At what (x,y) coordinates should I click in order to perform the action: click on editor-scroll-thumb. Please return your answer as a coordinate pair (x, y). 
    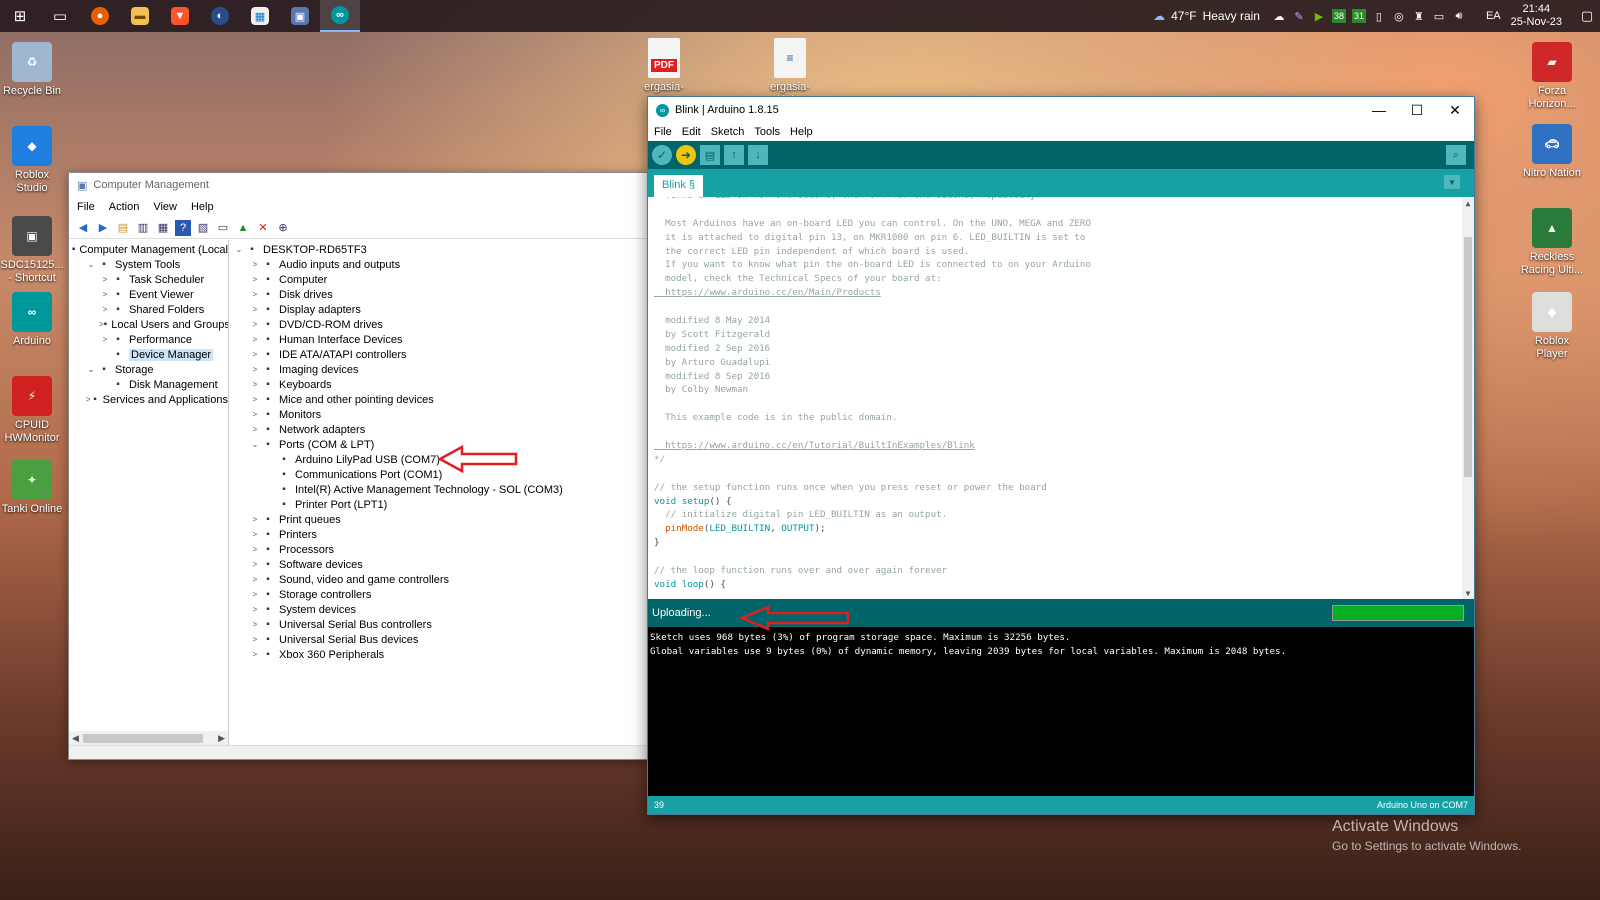
    Looking at the image, I should click on (1468, 357).